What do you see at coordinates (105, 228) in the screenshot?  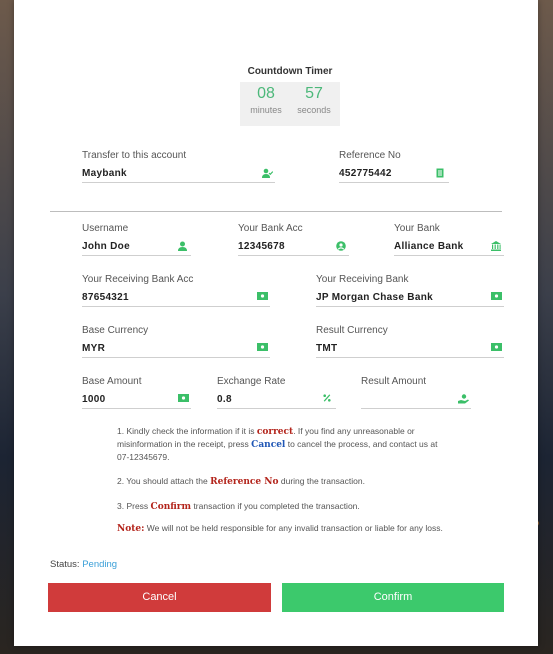 I see `username-label: Username` at bounding box center [105, 228].